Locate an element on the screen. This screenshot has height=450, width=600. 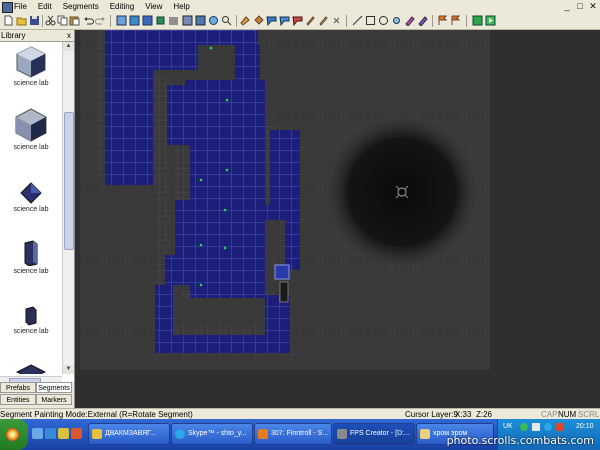
scroll-down-icon: ▼ is located at coordinates (68, 369).